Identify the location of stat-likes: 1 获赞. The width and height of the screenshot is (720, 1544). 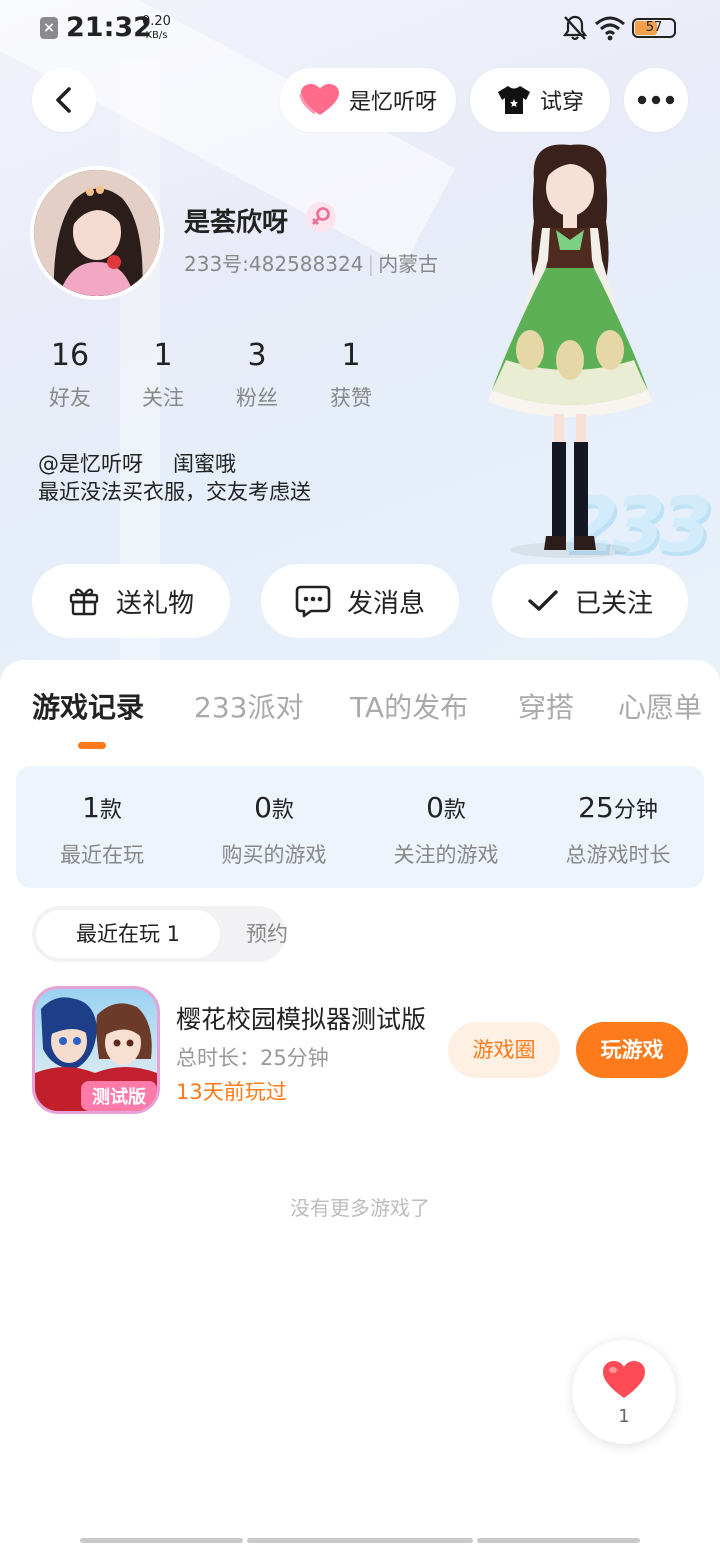
(351, 375).